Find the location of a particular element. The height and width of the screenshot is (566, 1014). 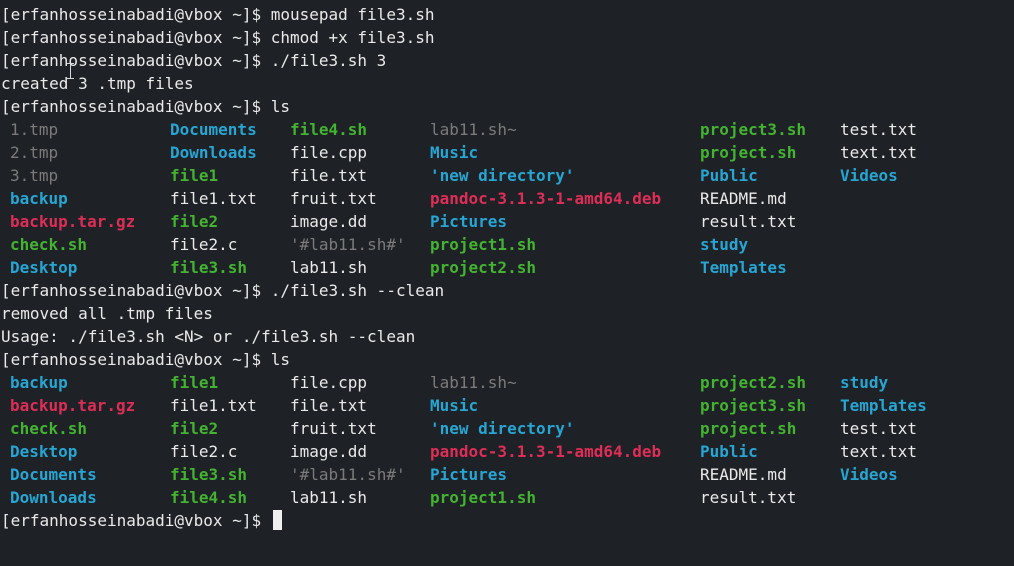

ls-entry: image.dd is located at coordinates (329, 451).